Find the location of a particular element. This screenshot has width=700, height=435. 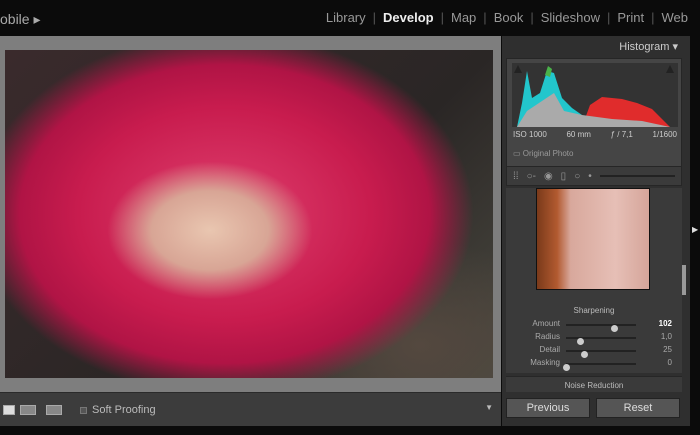

focal-length: 60 mm is located at coordinates (578, 134).